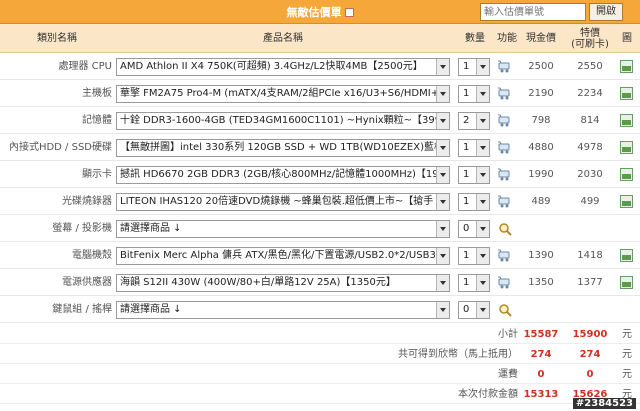  What do you see at coordinates (320, 12) in the screenshot?
I see `top-bar: 無敵估價單 開啟` at bounding box center [320, 12].